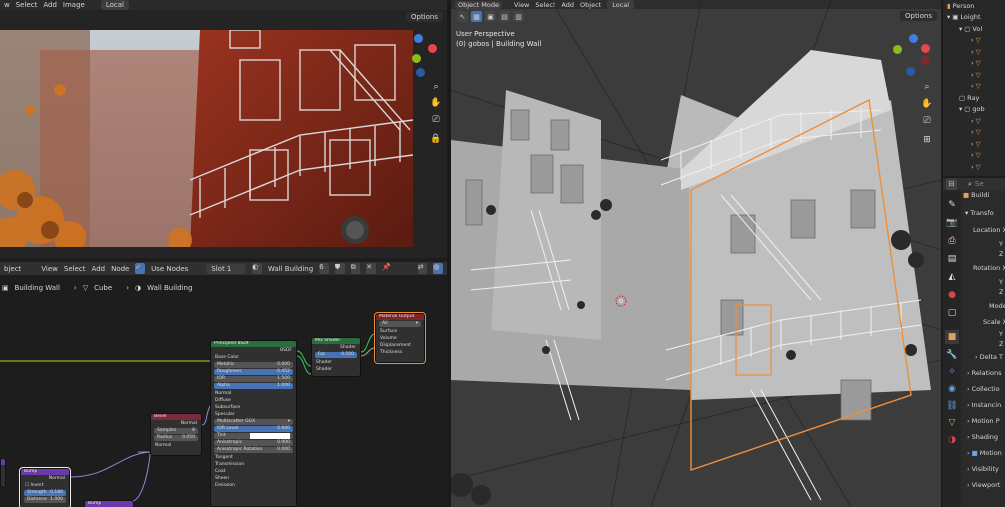 This screenshot has height=507, width=1005. I want to click on outliner-item: ▾ ▣ Loight, so click(974, 18).